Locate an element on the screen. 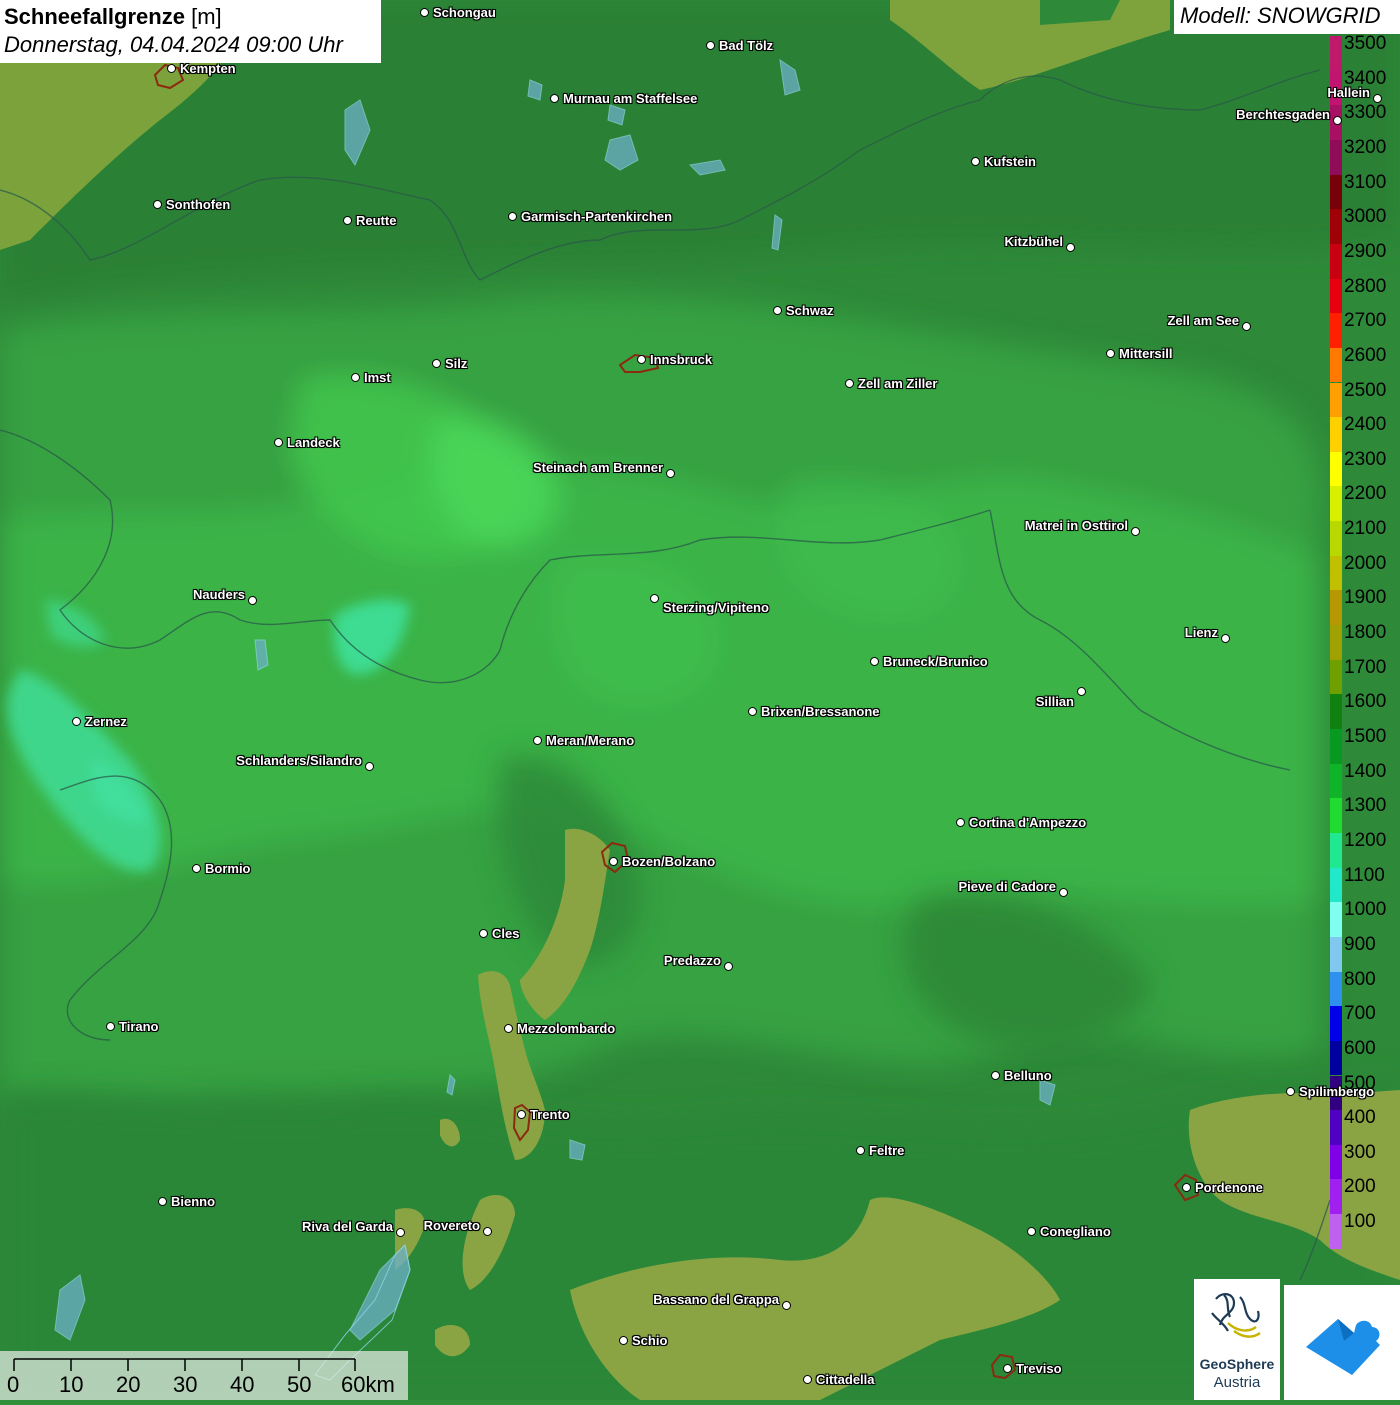  city-label: Meran/Merano is located at coordinates (590, 740).